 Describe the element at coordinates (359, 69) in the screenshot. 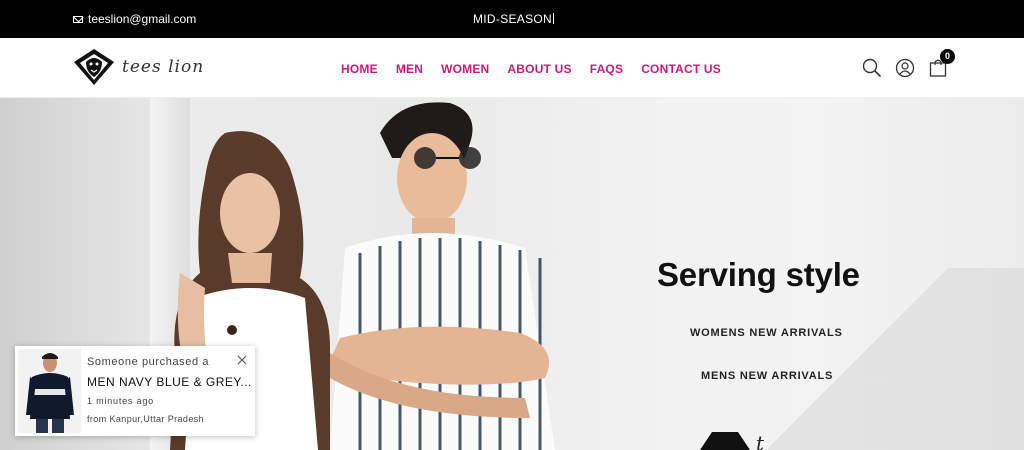

I see `nav-home: HOME` at that location.